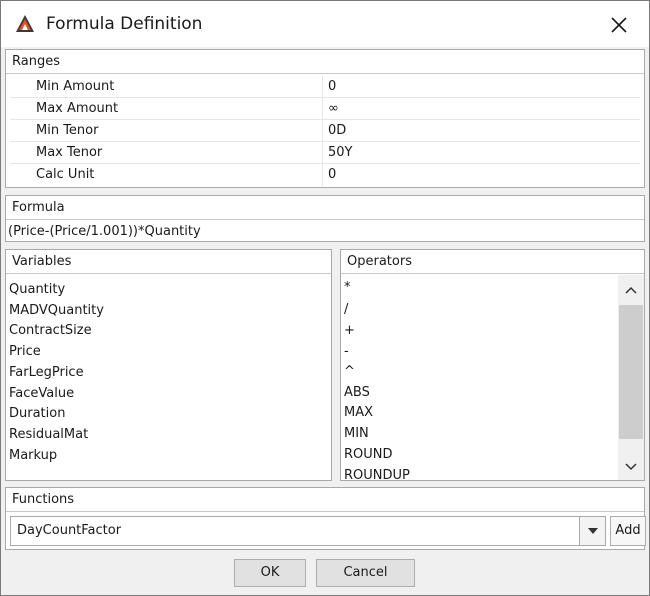 This screenshot has width=650, height=596. What do you see at coordinates (325, 131) in the screenshot?
I see `range-row-min-tenor: Min Tenor 0D` at bounding box center [325, 131].